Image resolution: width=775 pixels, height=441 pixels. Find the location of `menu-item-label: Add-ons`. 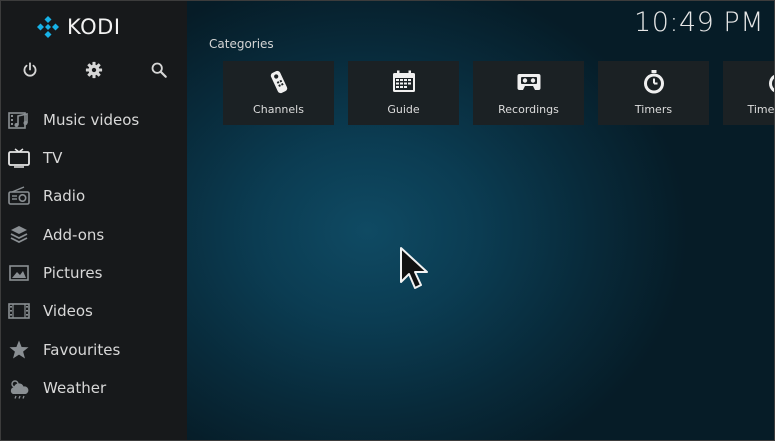

menu-item-label: Add-ons is located at coordinates (74, 235).